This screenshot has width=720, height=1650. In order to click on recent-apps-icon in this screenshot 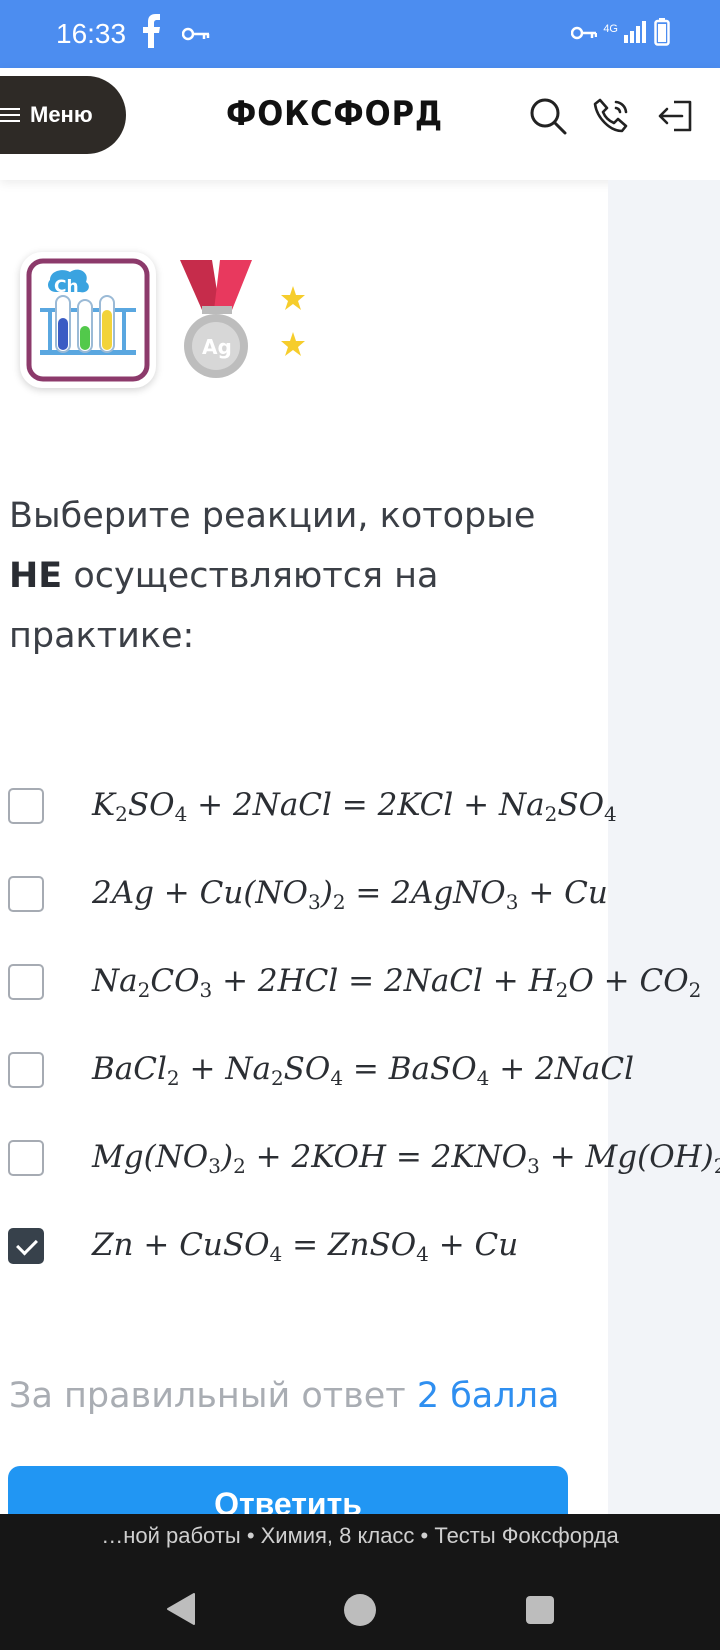, I will do `click(540, 1610)`.